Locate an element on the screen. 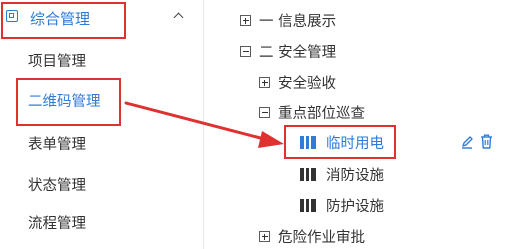  sidebar-item-status: 状态管理 is located at coordinates (57, 184).